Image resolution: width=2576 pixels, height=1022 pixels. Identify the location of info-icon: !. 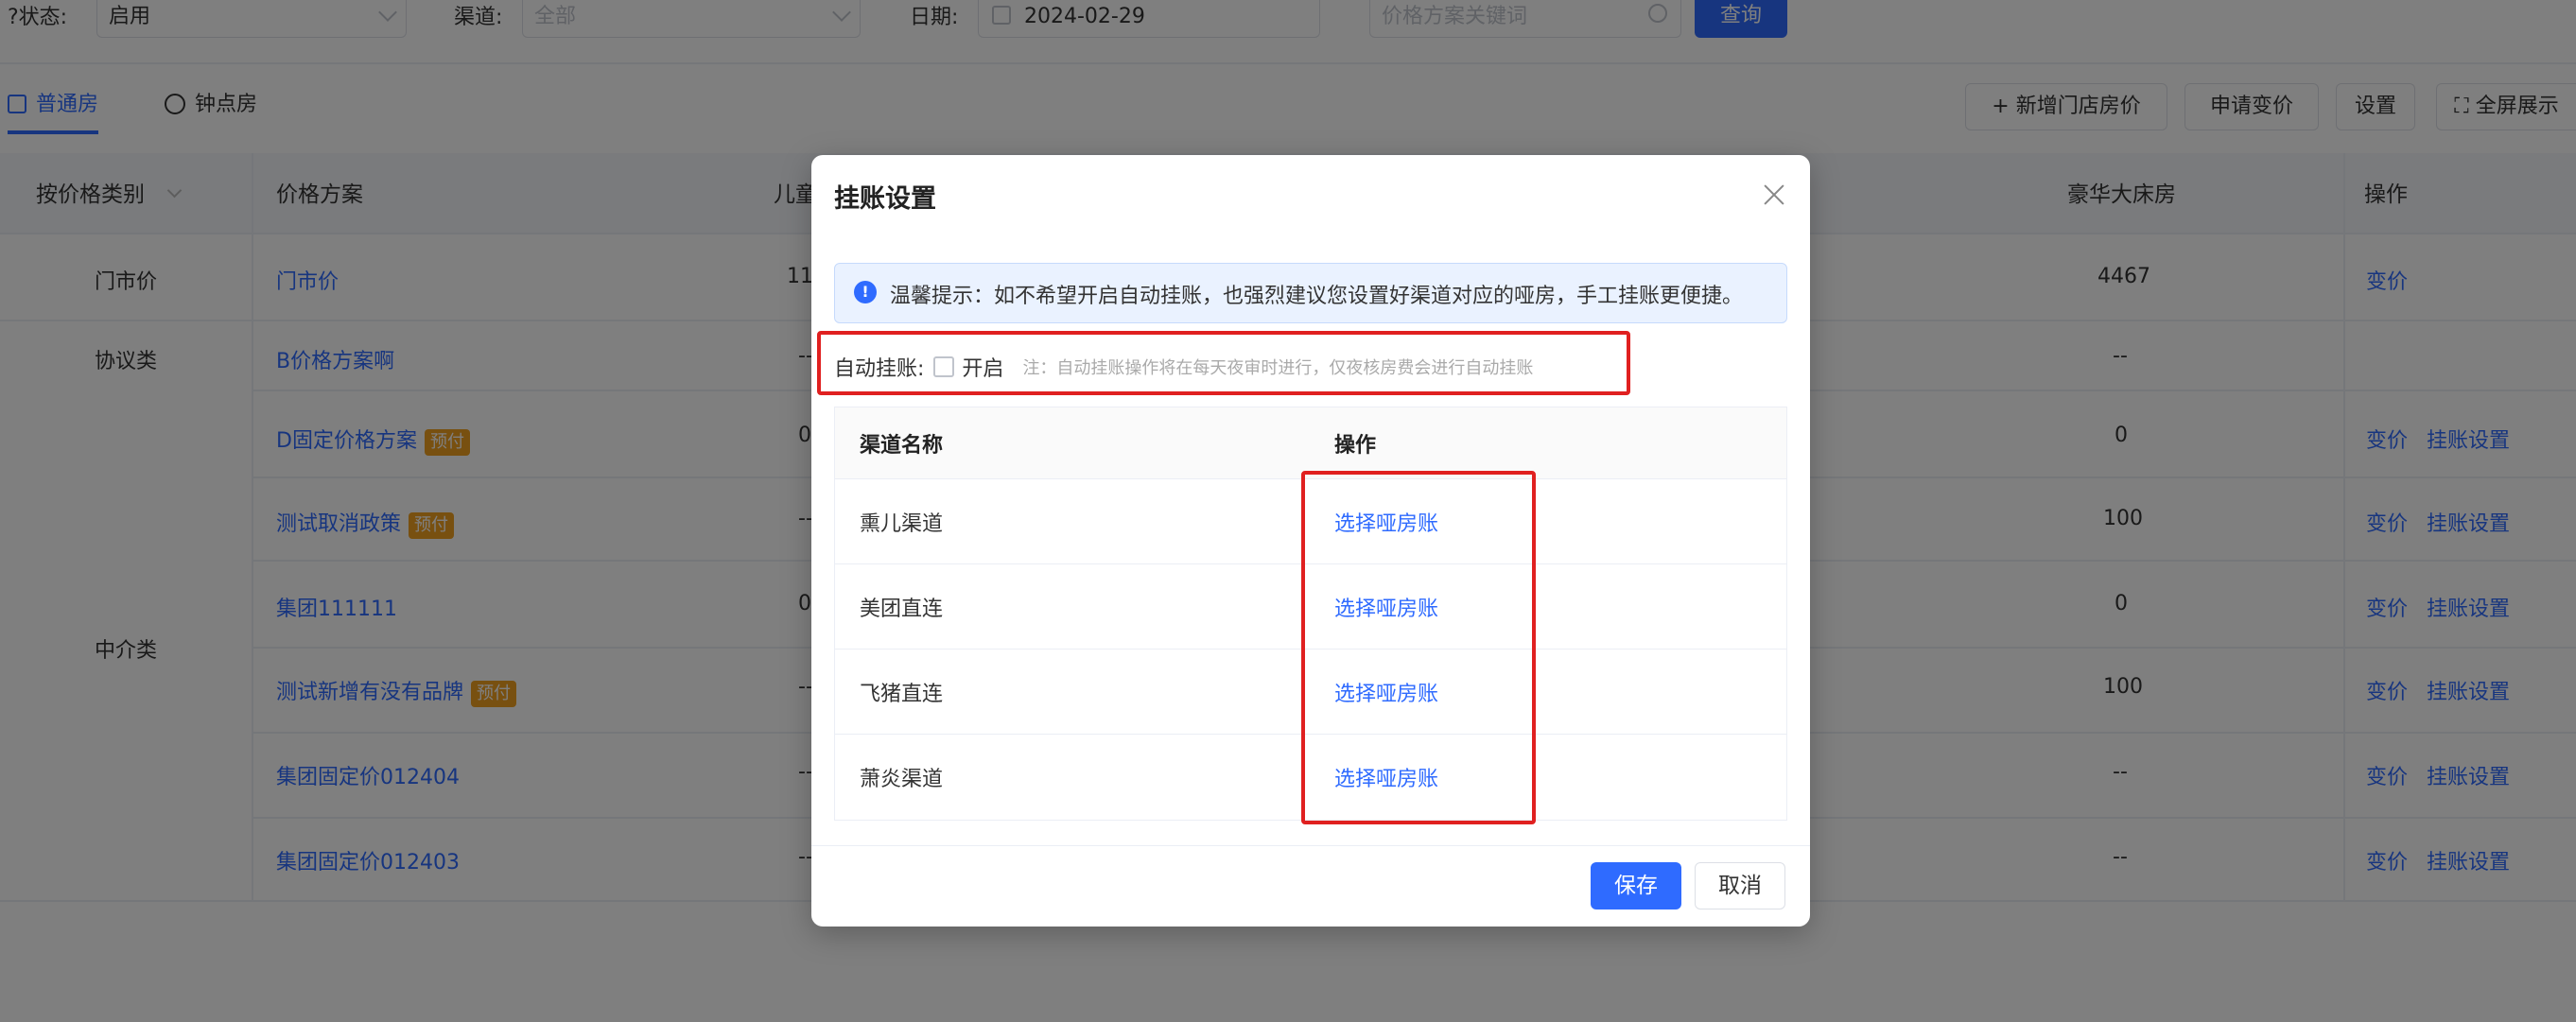
(865, 292).